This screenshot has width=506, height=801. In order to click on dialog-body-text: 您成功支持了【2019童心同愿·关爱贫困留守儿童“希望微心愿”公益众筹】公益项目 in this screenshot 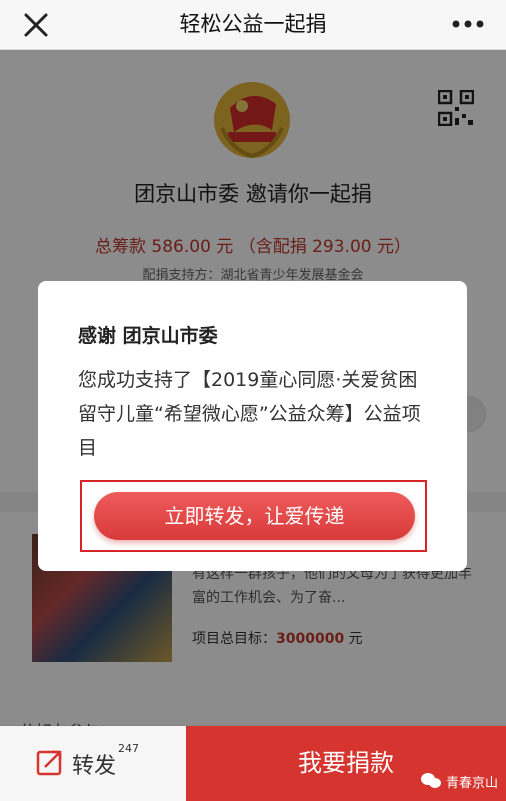, I will do `click(249, 414)`.